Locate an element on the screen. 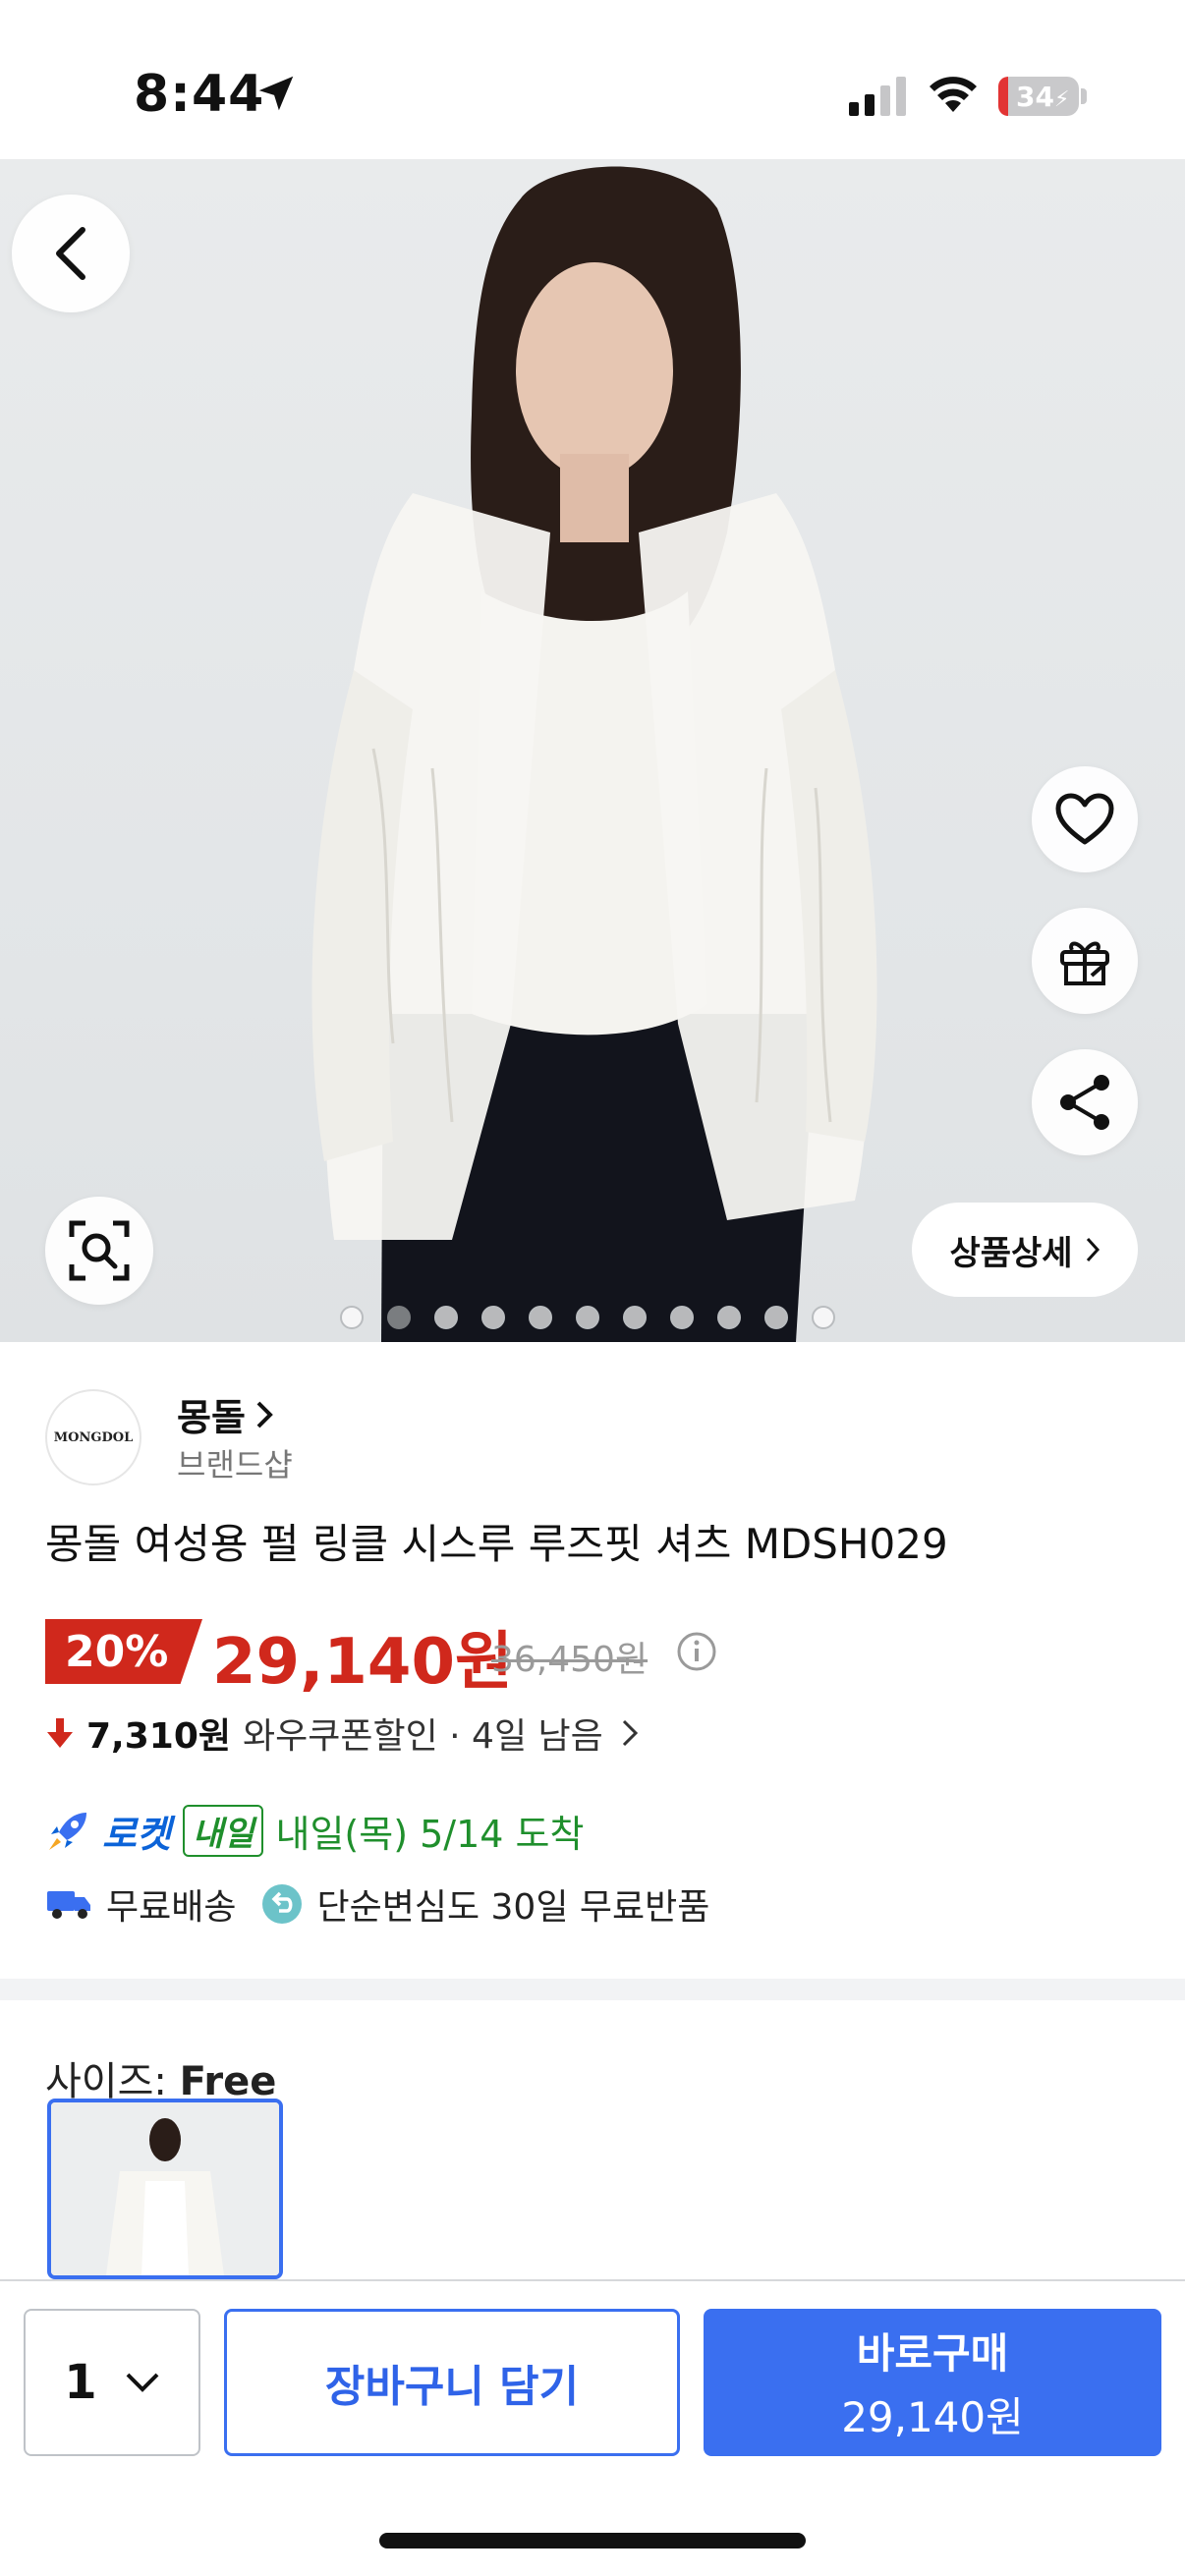 The height and width of the screenshot is (2576, 1185). coupon-discount-row: 7,310원 와우쿠폰할인 · 4일 남음 is located at coordinates (342, 1733).